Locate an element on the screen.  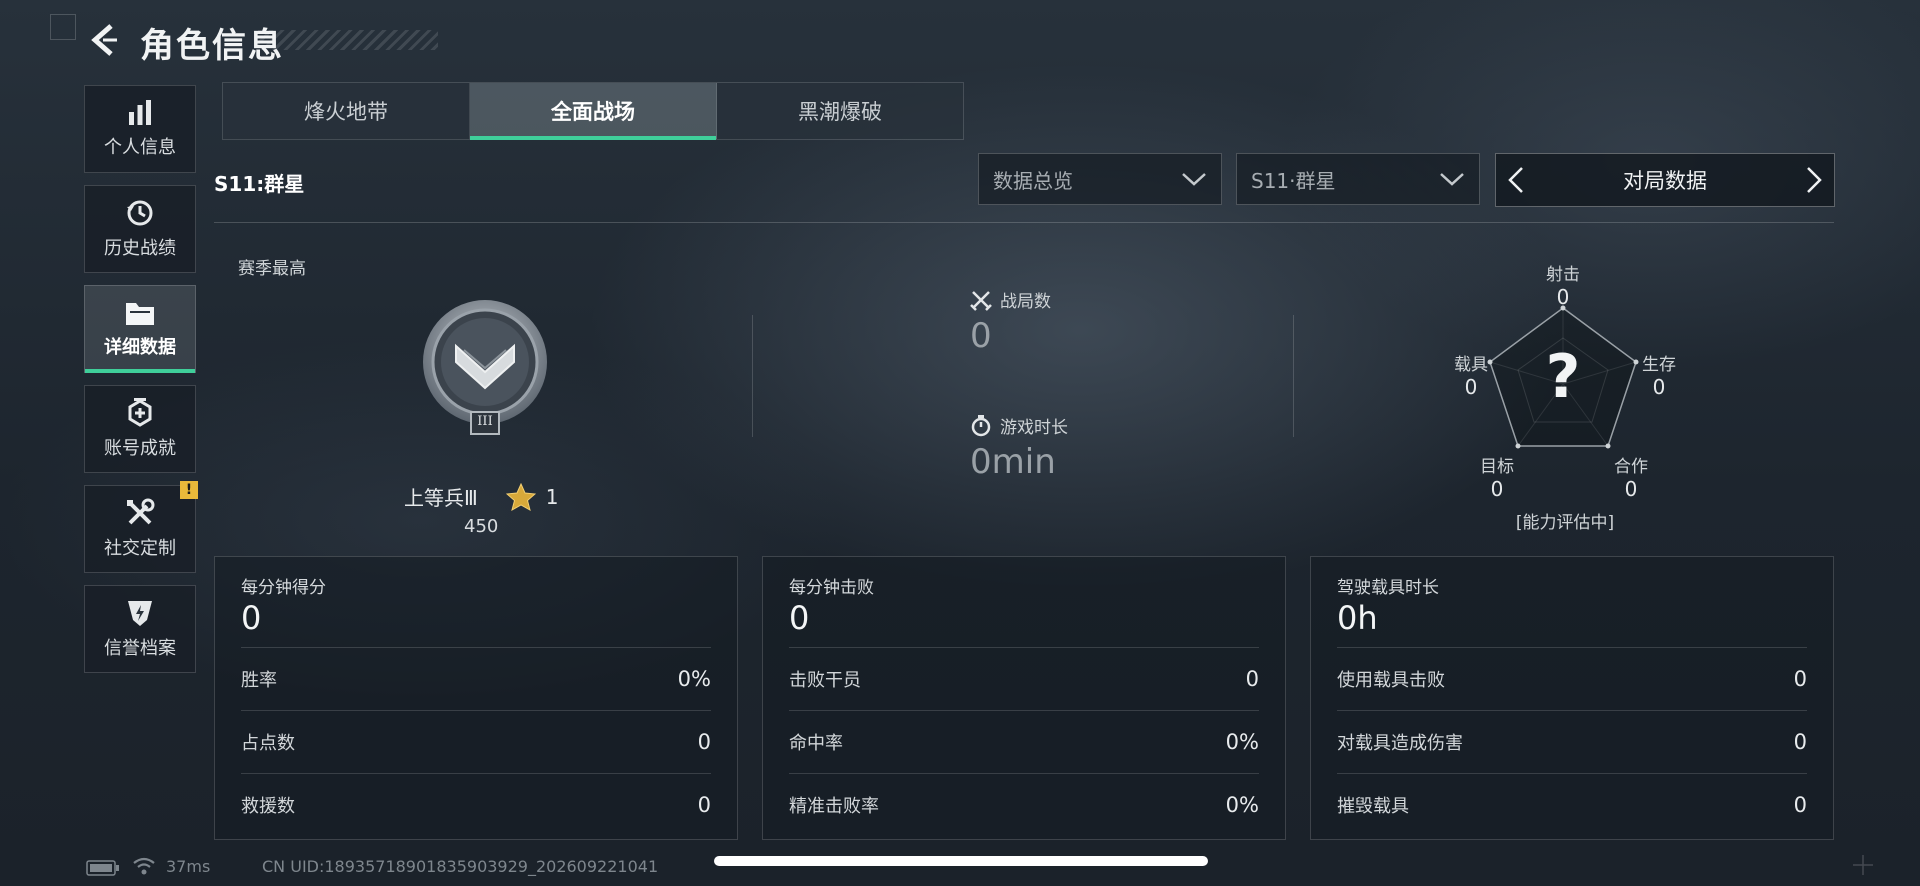
data-type-label: 对局数据 is located at coordinates (1665, 181).